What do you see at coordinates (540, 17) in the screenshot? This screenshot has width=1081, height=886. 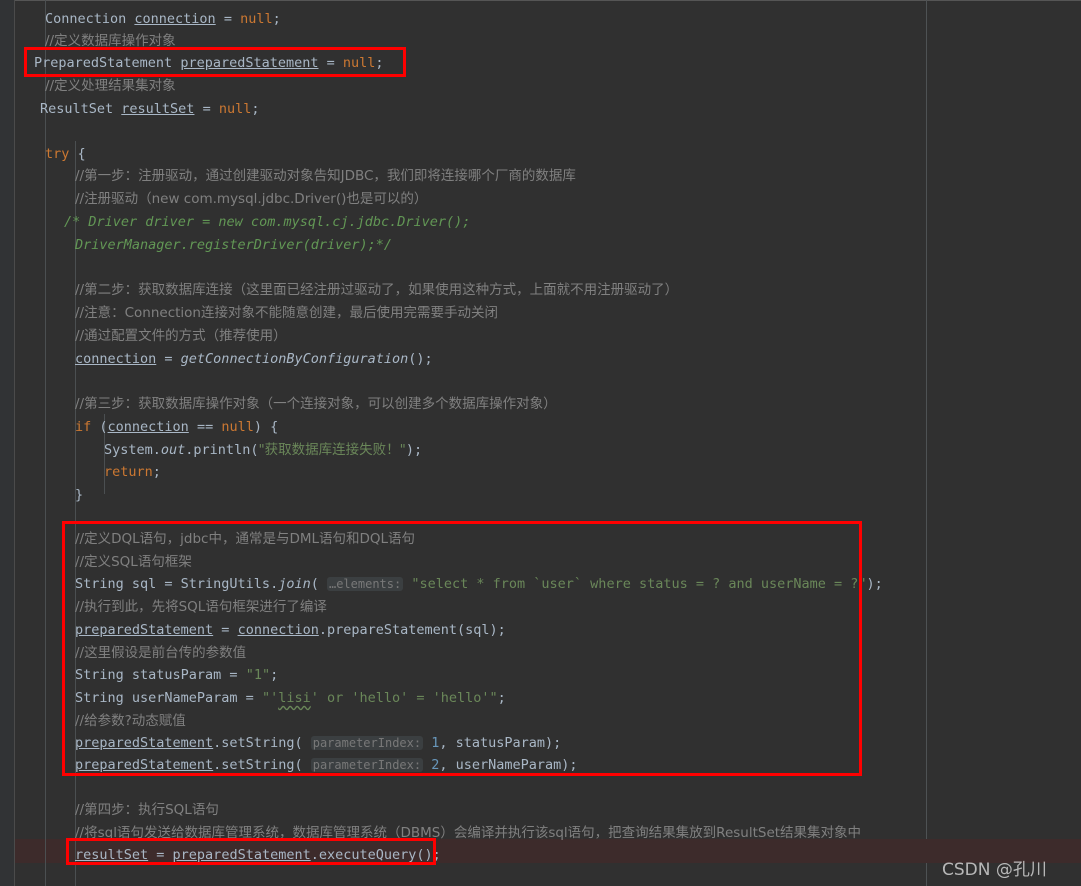 I see `code-line: Connection connection = null;` at bounding box center [540, 17].